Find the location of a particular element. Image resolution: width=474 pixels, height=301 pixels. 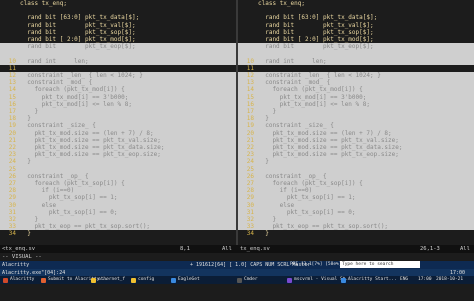

code-text: pkt_tx_mod.size == pkt_tx_data.size; is located at coordinates (330, 147).